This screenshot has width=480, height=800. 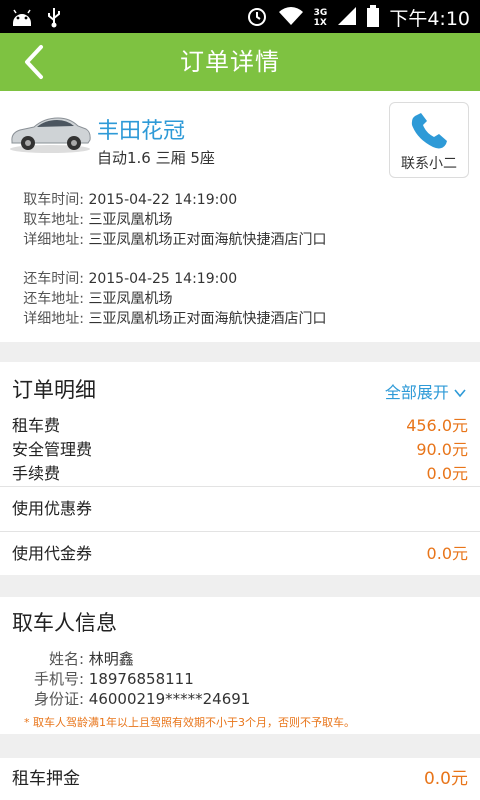 I want to click on car-name: 丰田花冠, so click(x=141, y=131).